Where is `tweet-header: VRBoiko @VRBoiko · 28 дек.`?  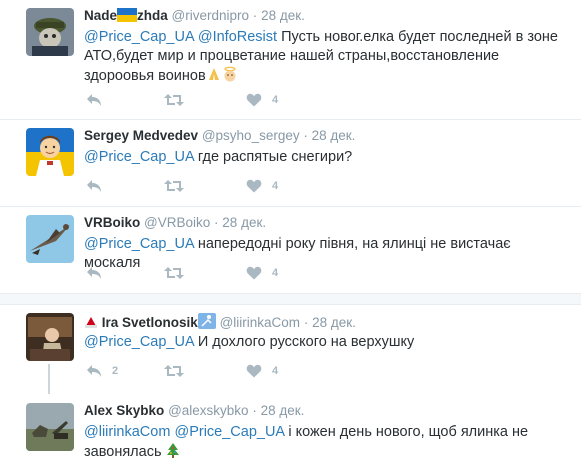 tweet-header: VRBoiko @VRBoiko · 28 дек. is located at coordinates (175, 222).